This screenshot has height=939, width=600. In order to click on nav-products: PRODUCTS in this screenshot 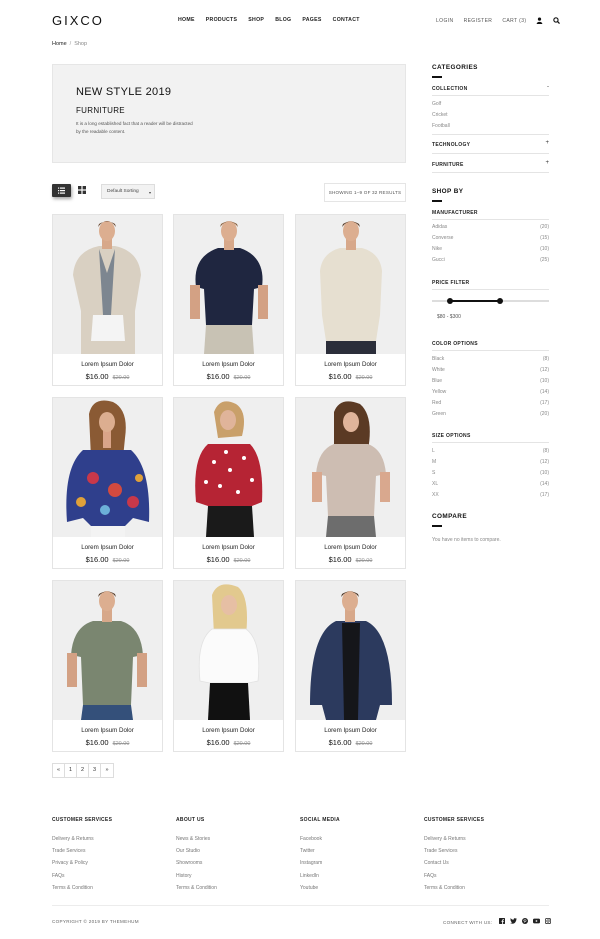, I will do `click(222, 20)`.